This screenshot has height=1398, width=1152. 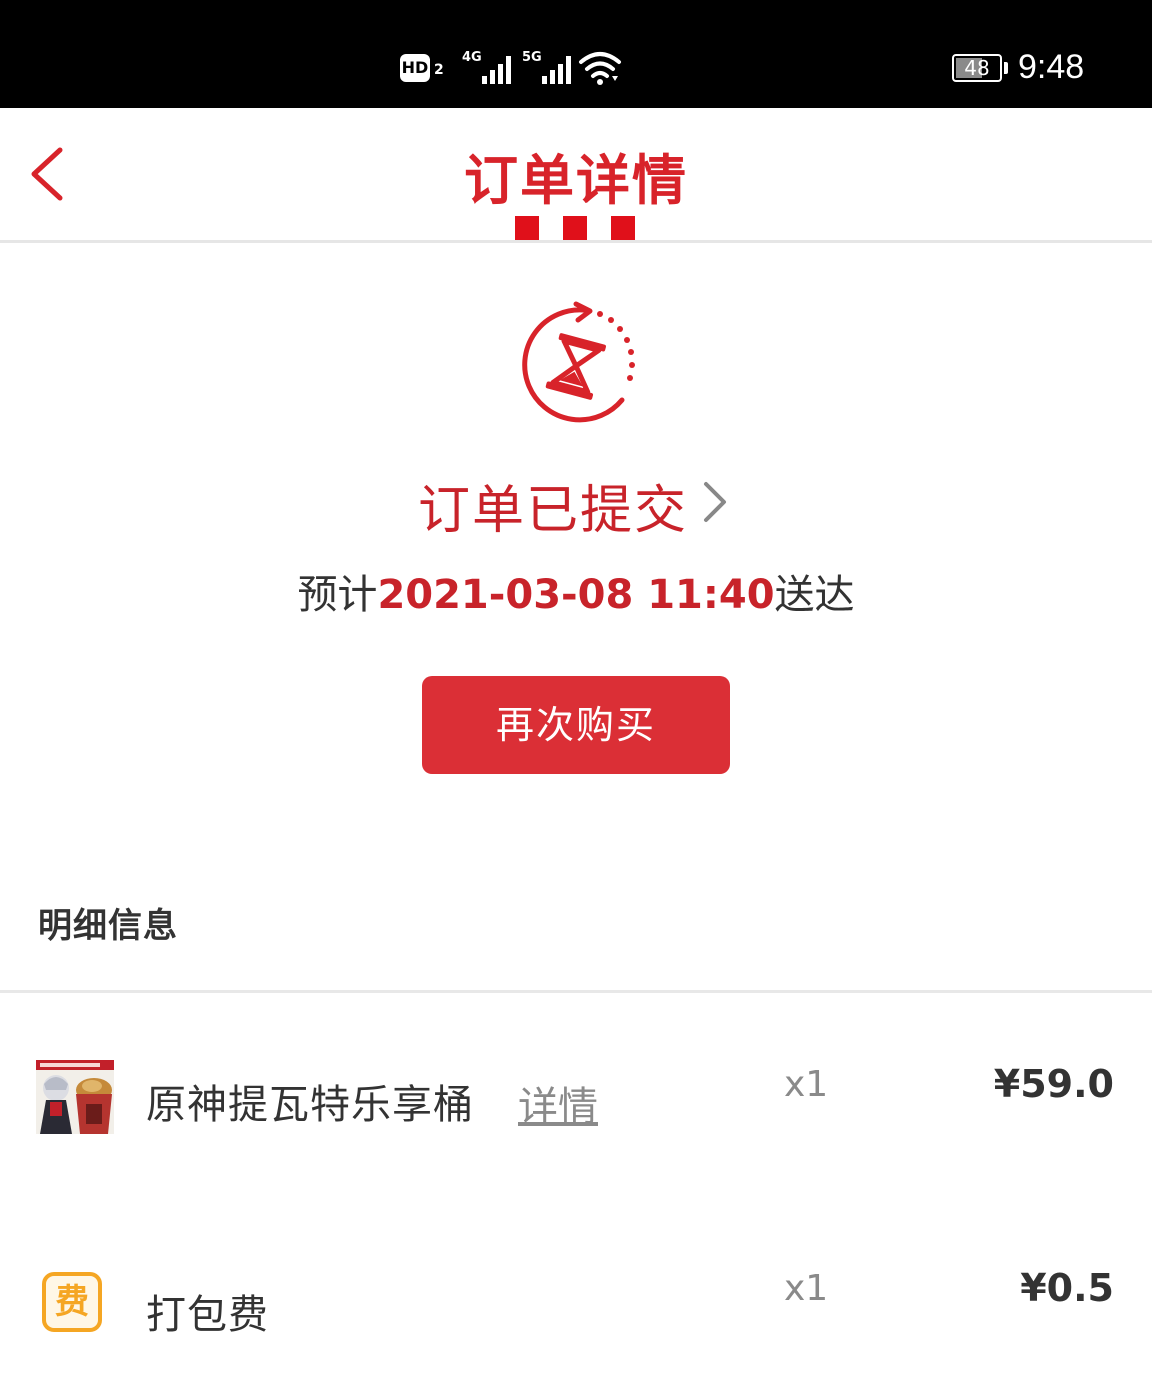 I want to click on wifi-icon, so click(x=600, y=68).